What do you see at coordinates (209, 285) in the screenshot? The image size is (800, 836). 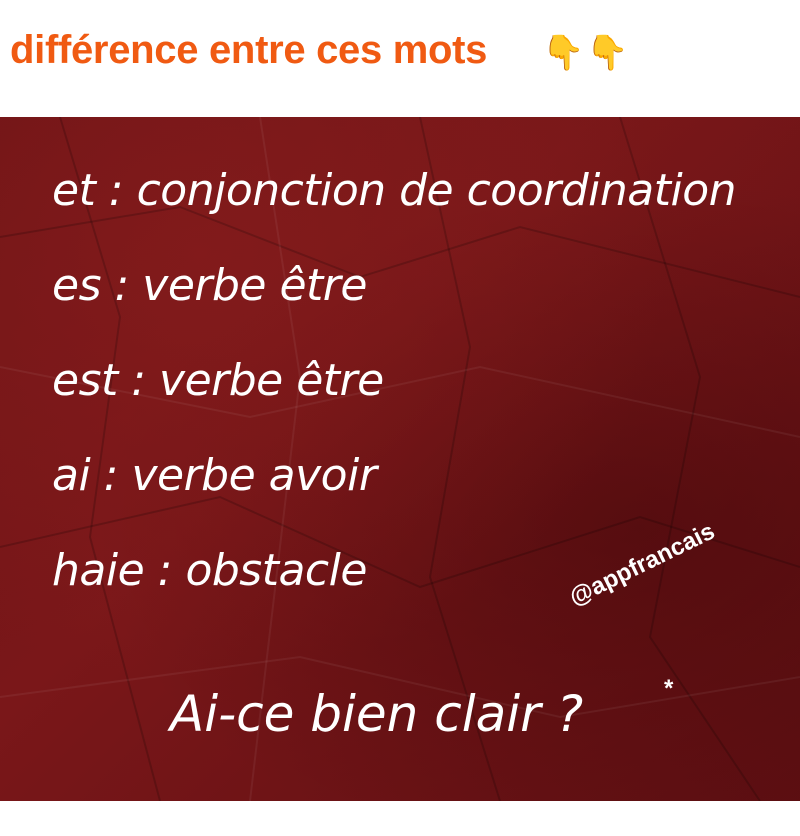 I see `definition-es: es : verbe être` at bounding box center [209, 285].